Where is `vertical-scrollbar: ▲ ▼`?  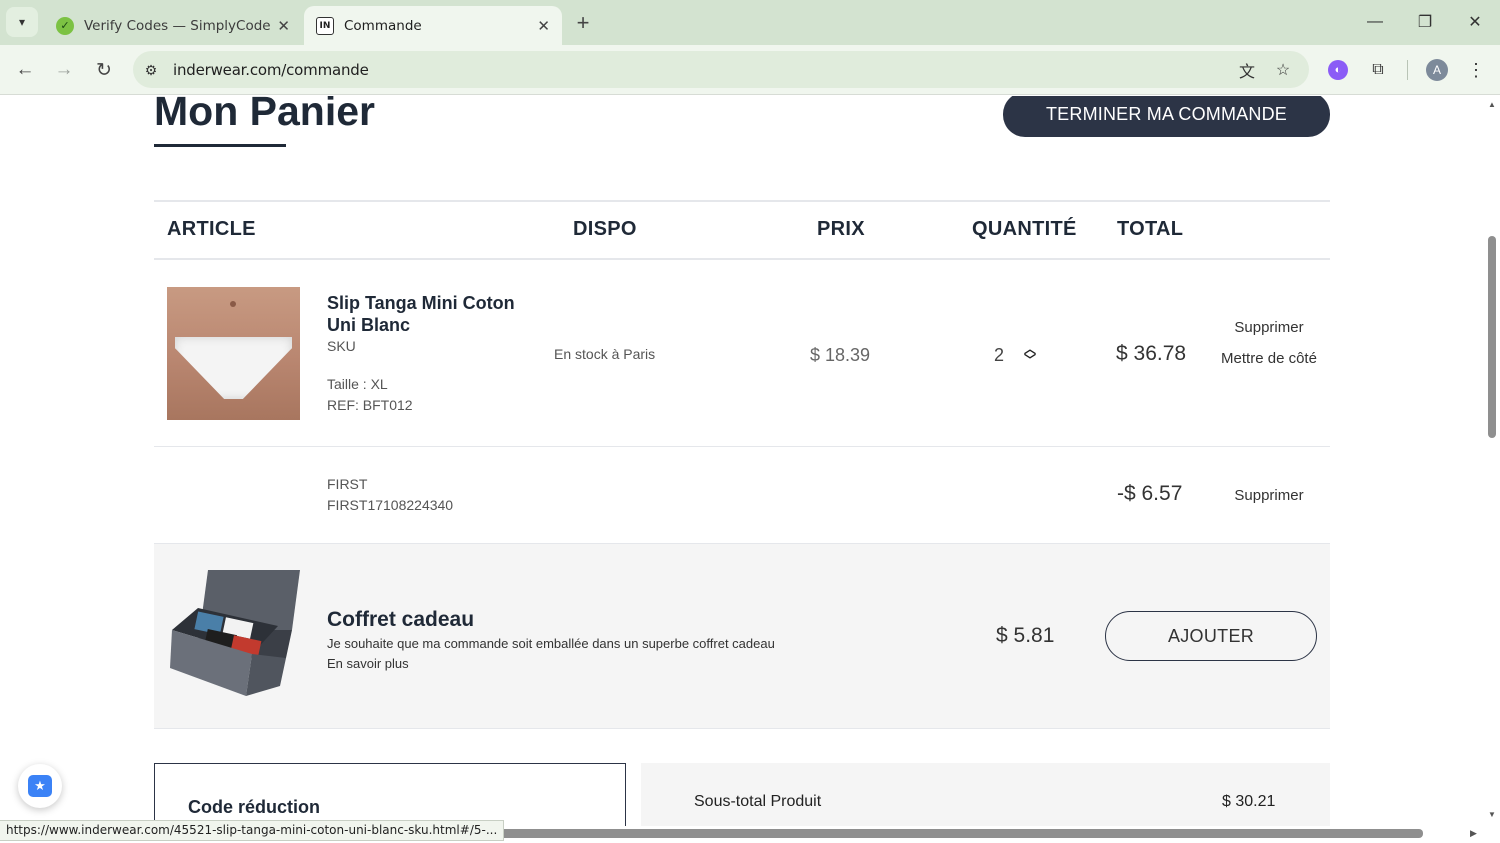 vertical-scrollbar: ▲ ▼ is located at coordinates (1492, 461).